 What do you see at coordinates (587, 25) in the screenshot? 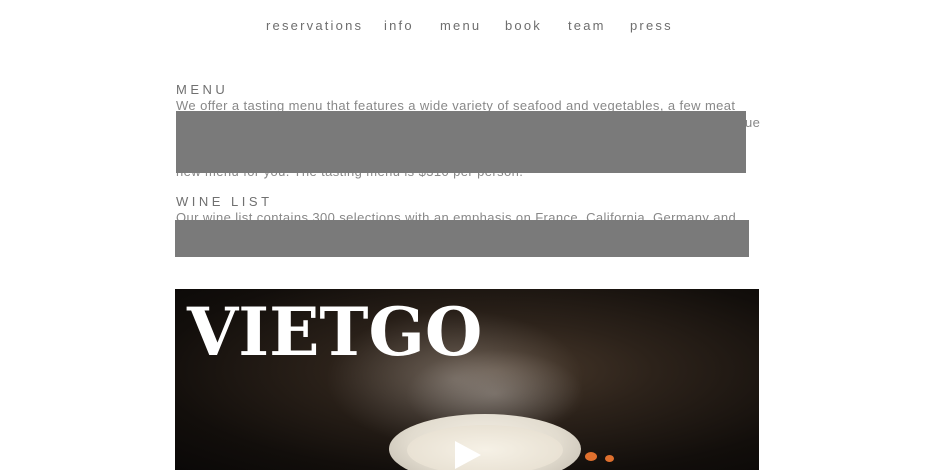
I see `nav-team: team` at bounding box center [587, 25].